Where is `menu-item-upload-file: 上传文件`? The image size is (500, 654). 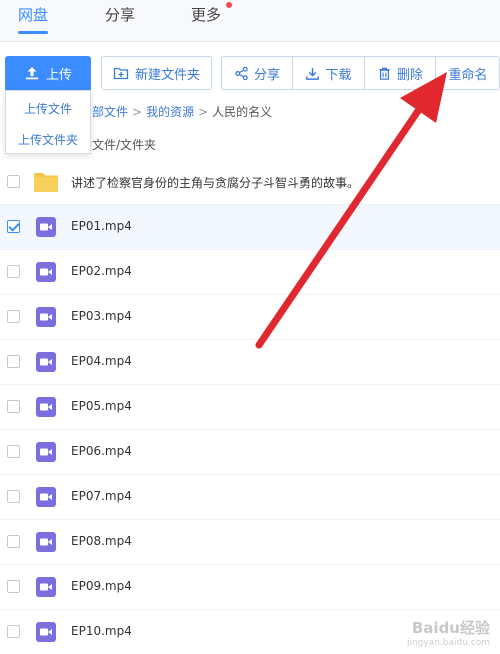 menu-item-upload-file: 上传文件 is located at coordinates (48, 108).